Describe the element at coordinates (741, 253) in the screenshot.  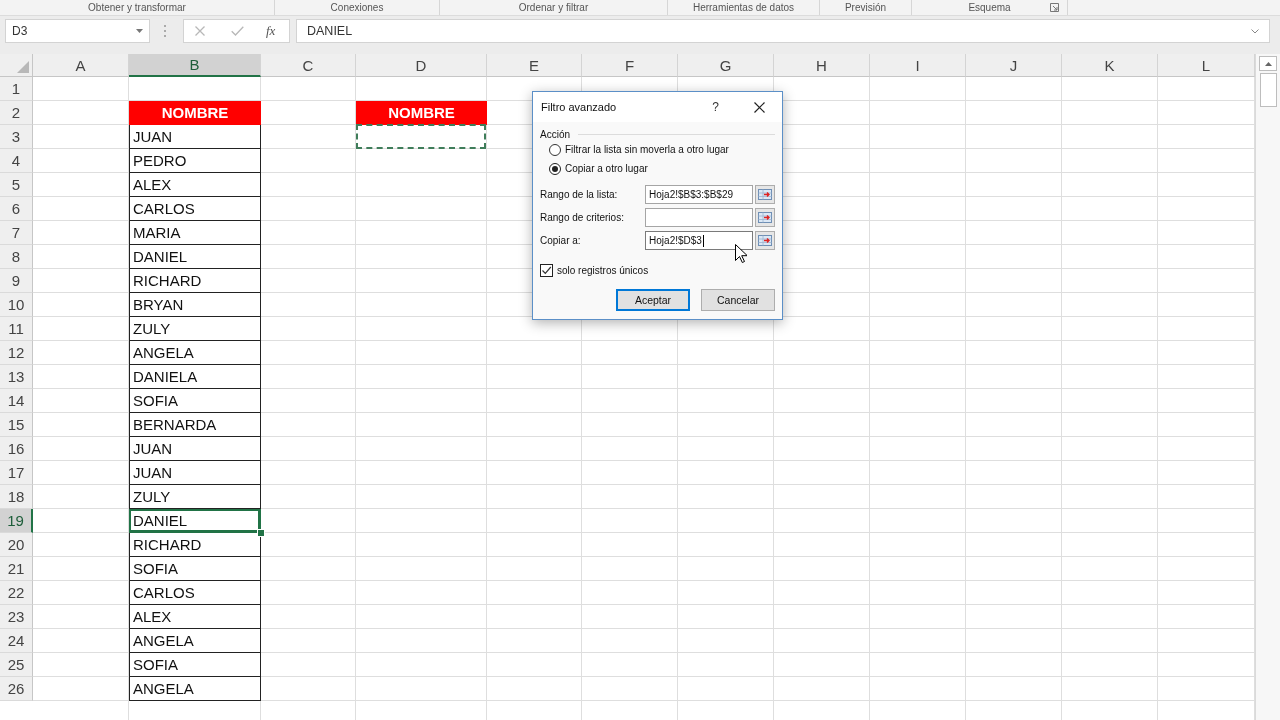
I see `mouse-pointer-icon` at that location.